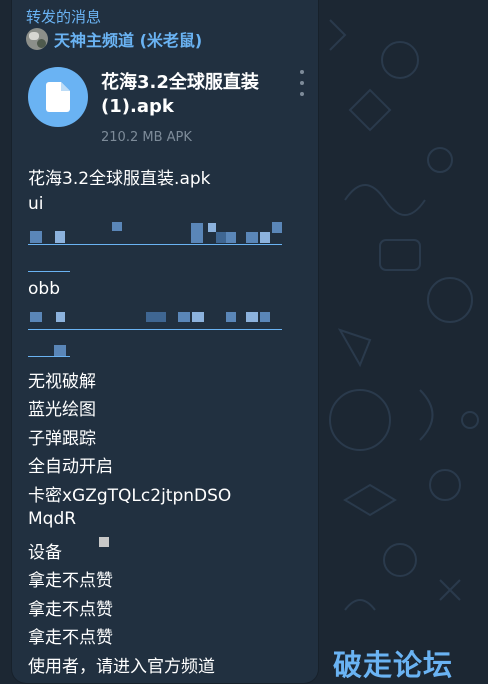 The height and width of the screenshot is (684, 488). Describe the element at coordinates (191, 95) in the screenshot. I see `file-name: 花海3.2全球服直装(1).apk` at that location.